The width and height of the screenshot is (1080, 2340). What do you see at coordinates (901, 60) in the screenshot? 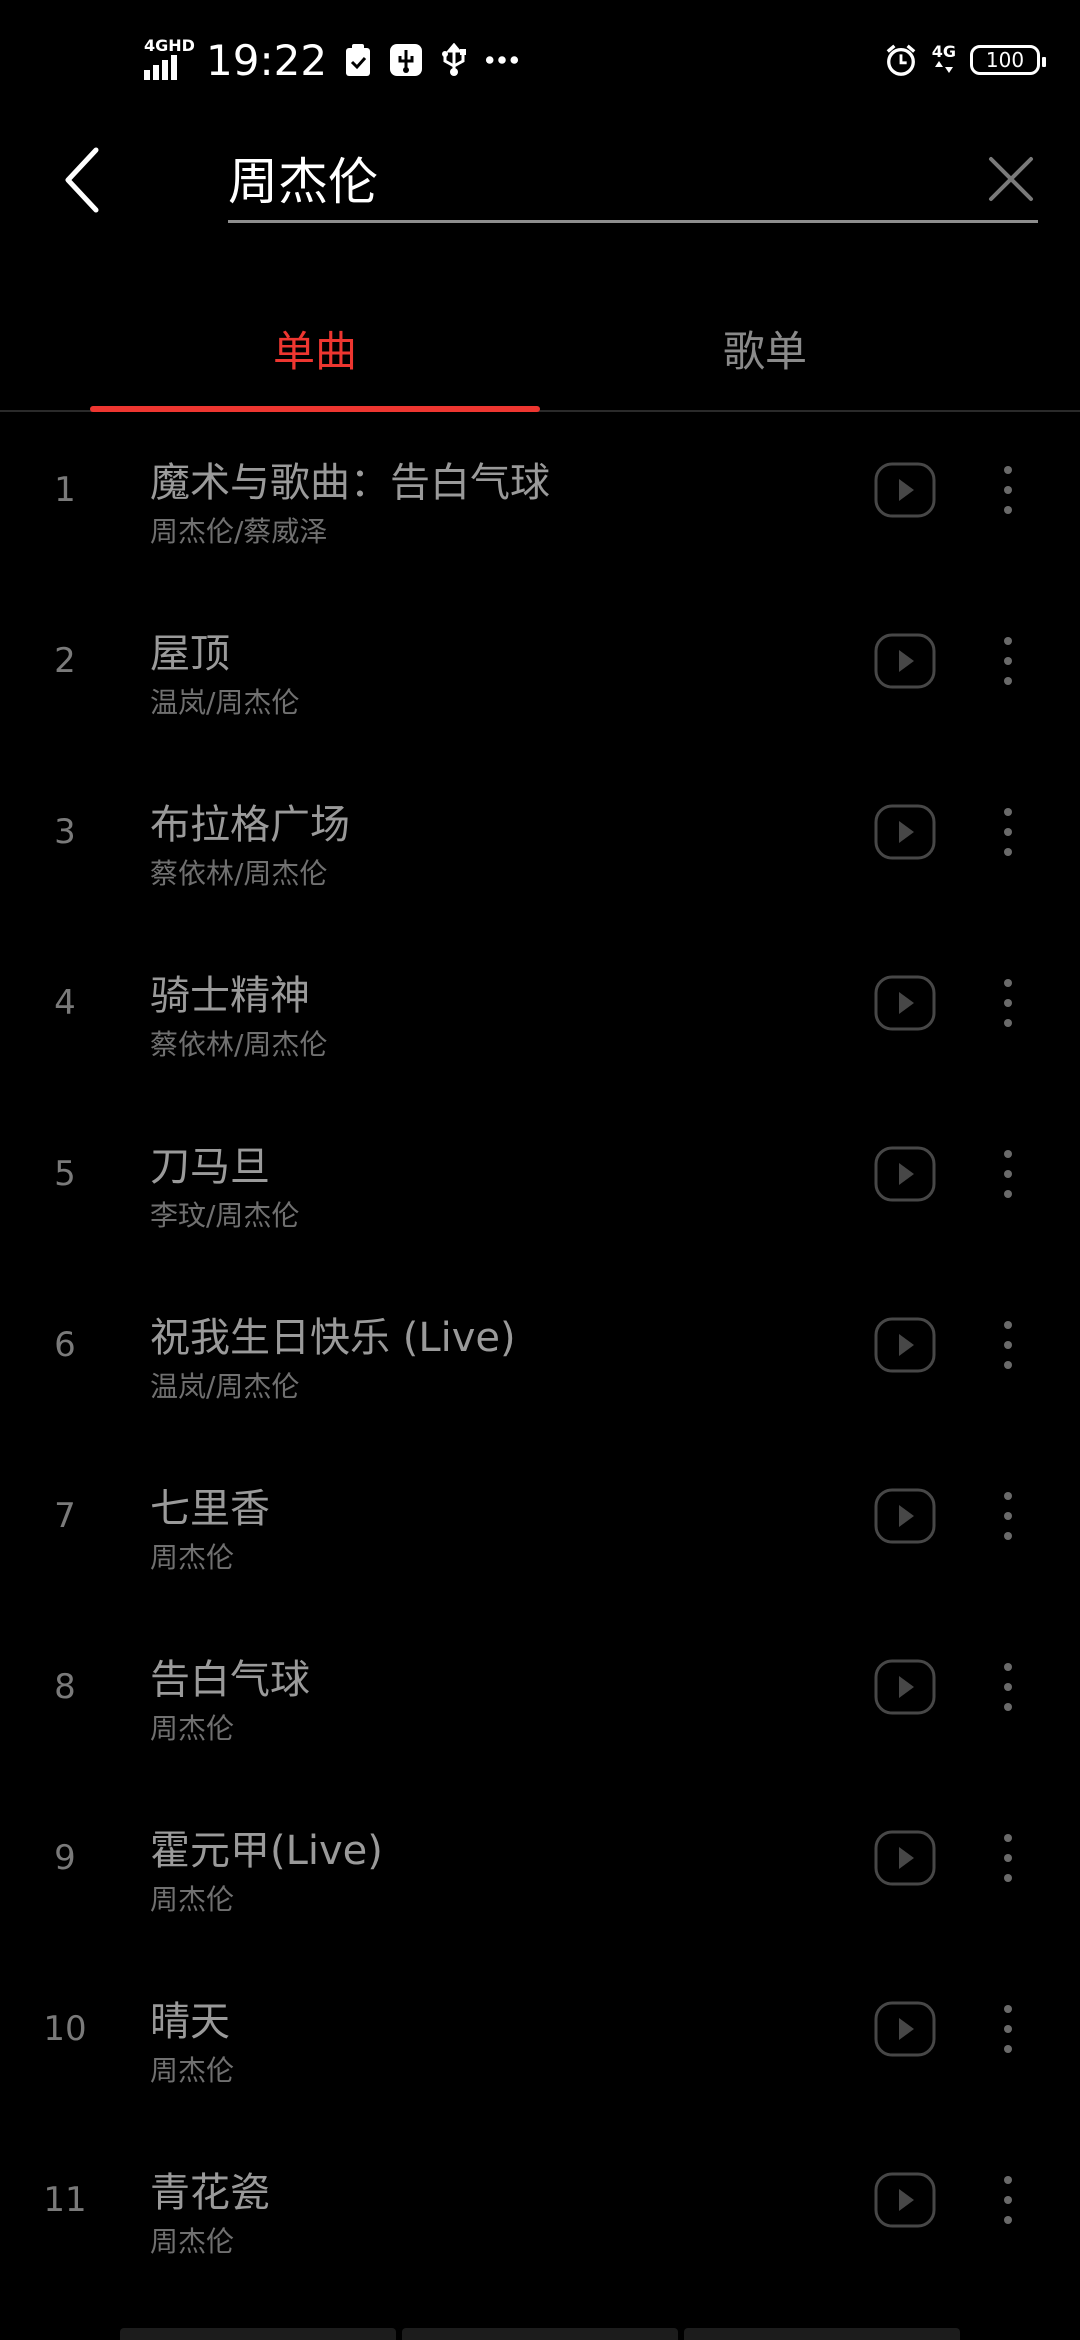
I see `alarm-clock-icon` at bounding box center [901, 60].